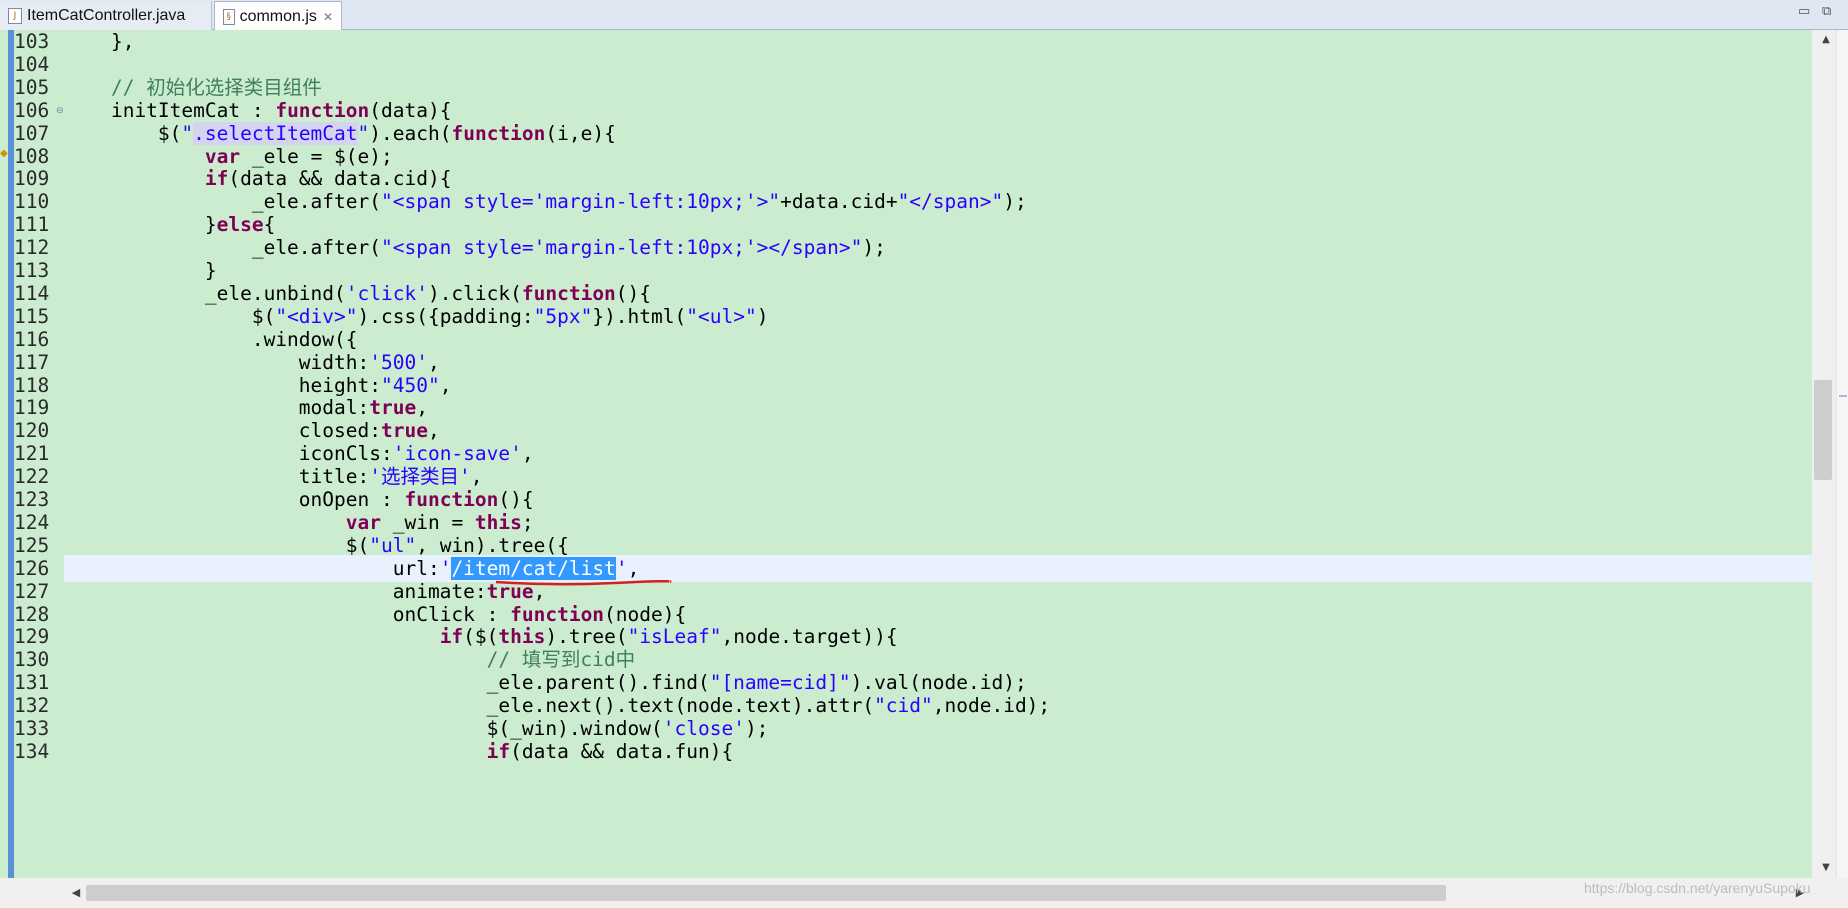 Image resolution: width=1848 pixels, height=908 pixels. I want to click on horizontal-scroll-thumb, so click(766, 893).